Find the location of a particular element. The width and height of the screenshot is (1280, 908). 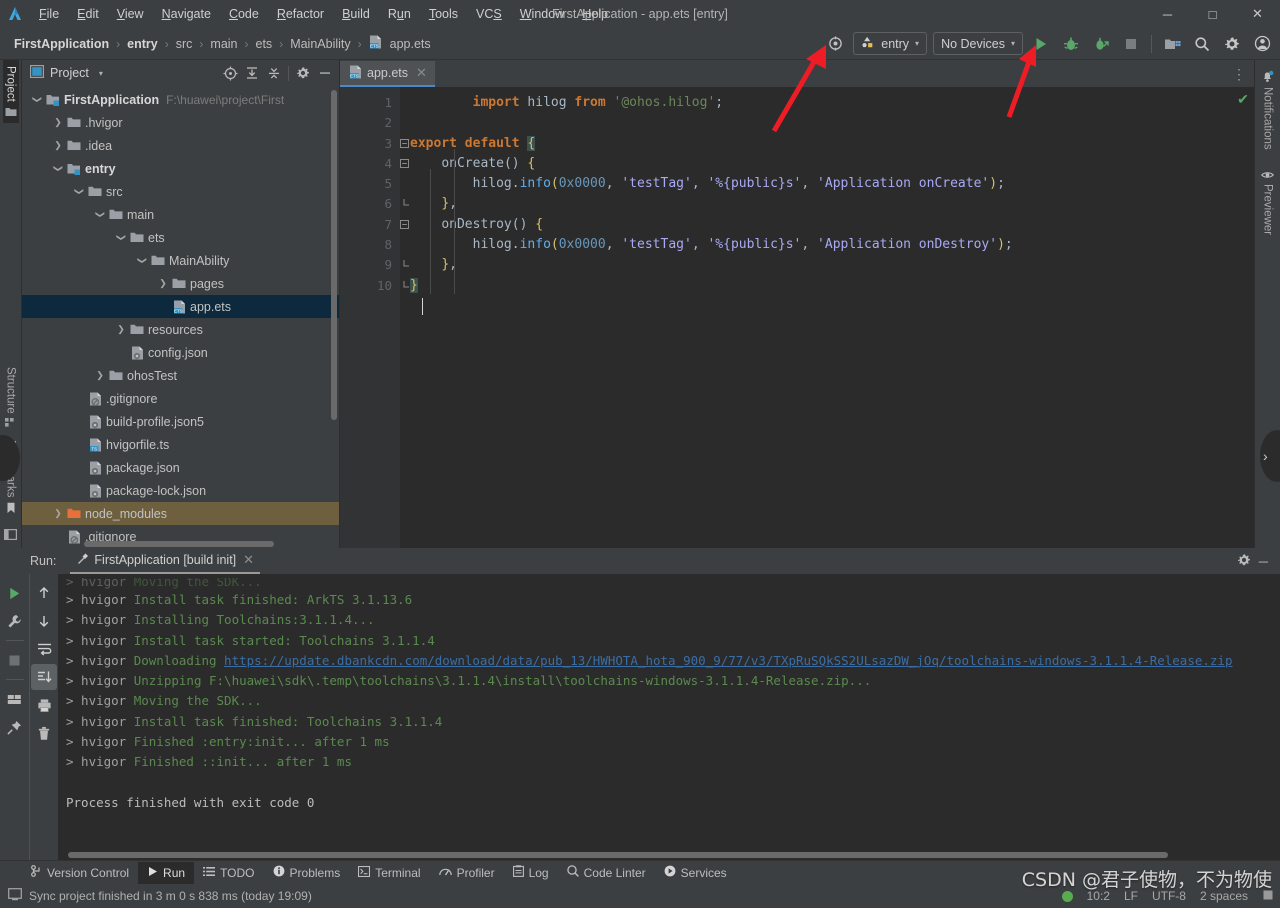

tree-item-build-profile-json5: build-profile.json5 is located at coordinates (180, 421).